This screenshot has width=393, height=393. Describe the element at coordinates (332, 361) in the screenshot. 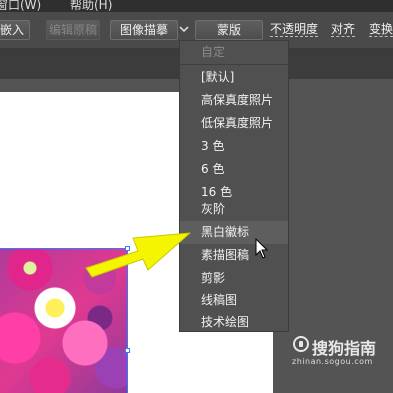

I see `watermark-url: zhinan.sogou.com` at that location.